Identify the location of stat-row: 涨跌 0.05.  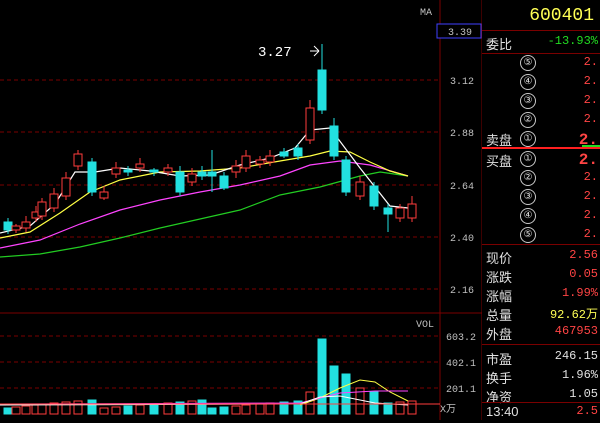
(541, 275).